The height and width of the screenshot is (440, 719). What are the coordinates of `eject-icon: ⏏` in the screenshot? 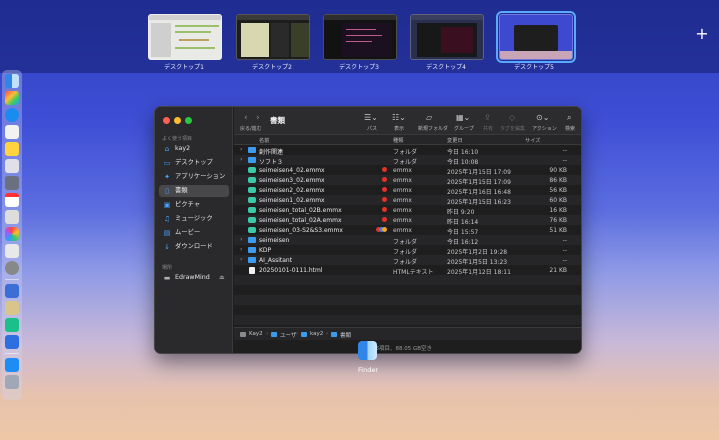 It's located at (222, 278).